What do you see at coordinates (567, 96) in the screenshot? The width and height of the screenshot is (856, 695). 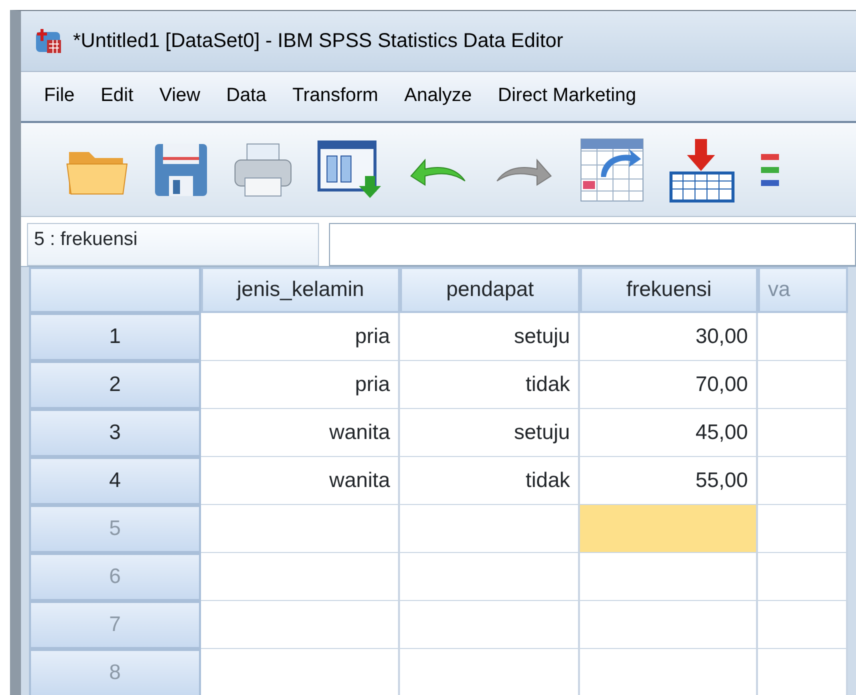 I see `menu-item: Direct Marketing` at bounding box center [567, 96].